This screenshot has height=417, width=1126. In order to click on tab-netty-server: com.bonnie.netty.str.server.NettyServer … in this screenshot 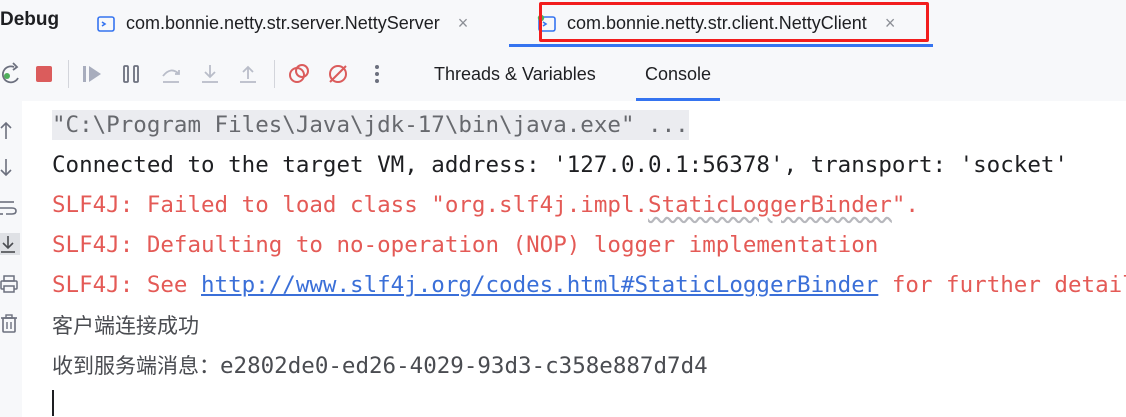, I will do `click(282, 23)`.